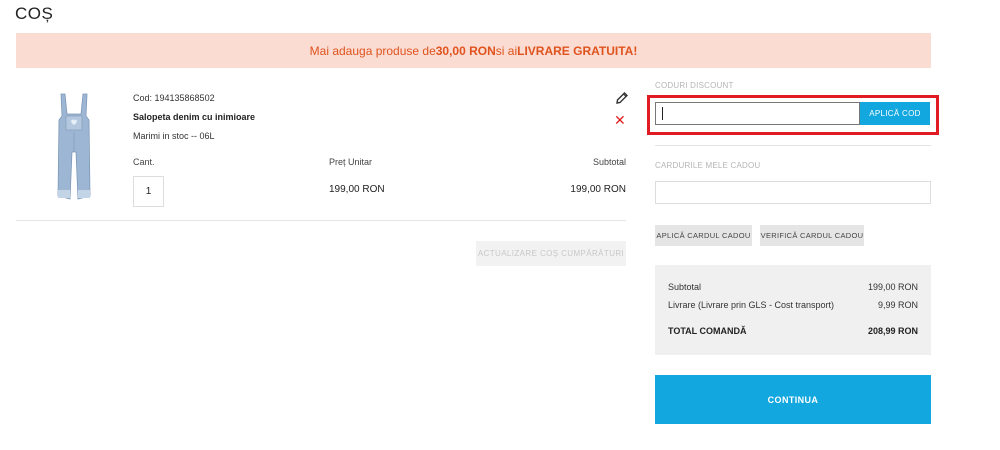 The width and height of the screenshot is (1000, 450). I want to click on order-total-row: TOTAL COMANDĂ 208,99 RON, so click(793, 331).